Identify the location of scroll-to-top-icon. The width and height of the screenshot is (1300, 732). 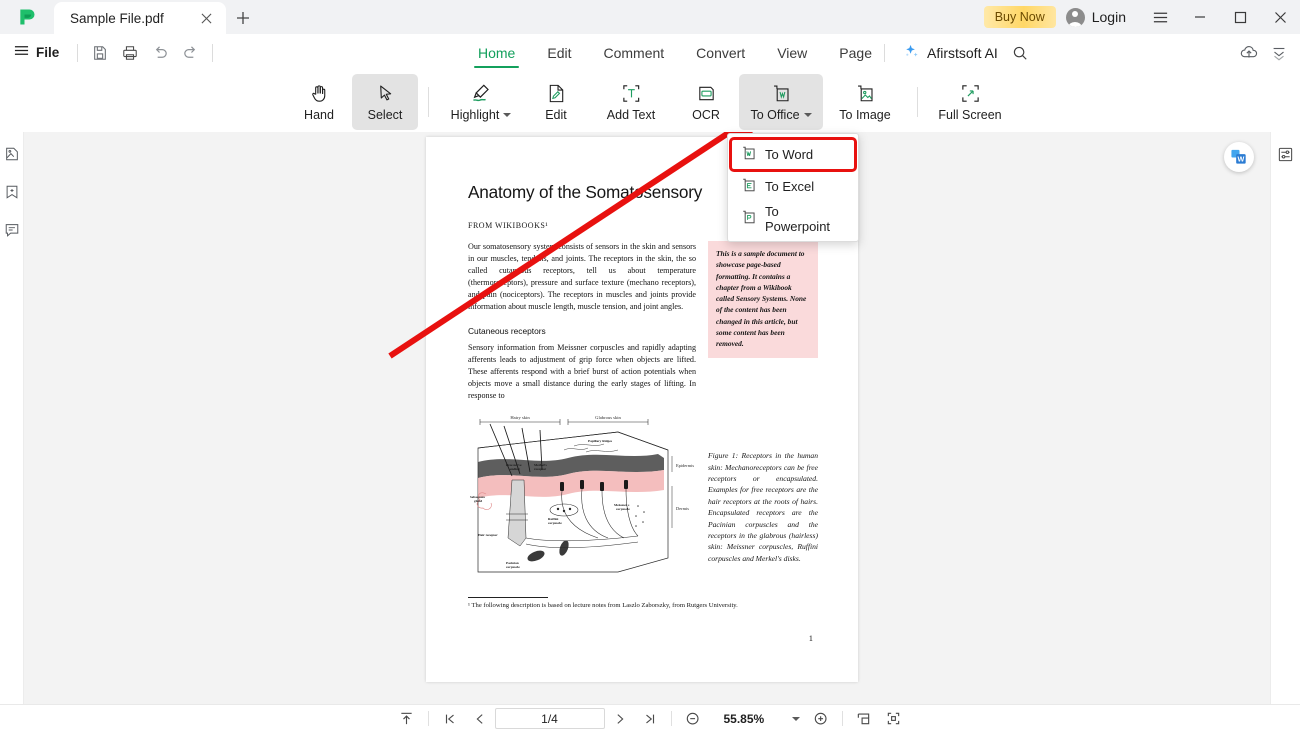
(407, 719).